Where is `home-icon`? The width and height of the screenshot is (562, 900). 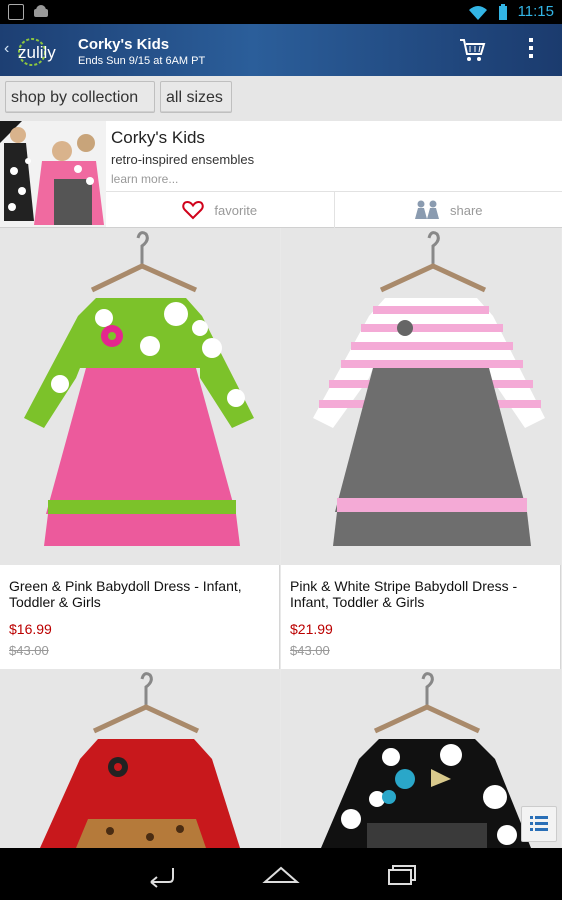 home-icon is located at coordinates (281, 874).